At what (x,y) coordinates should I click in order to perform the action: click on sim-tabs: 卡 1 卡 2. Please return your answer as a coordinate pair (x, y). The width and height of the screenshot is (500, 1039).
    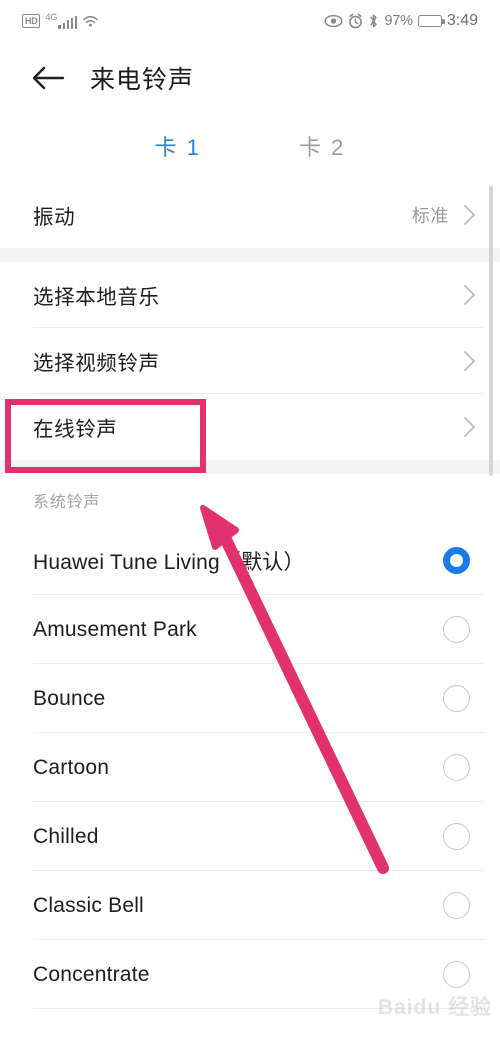
    Looking at the image, I should click on (250, 158).